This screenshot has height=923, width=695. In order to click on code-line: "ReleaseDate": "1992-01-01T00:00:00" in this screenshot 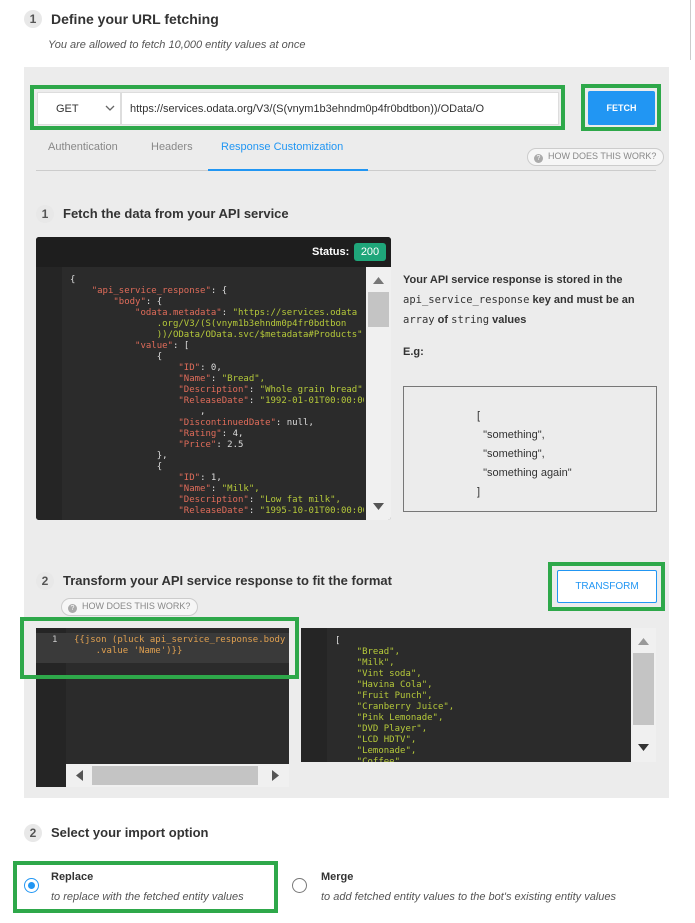, I will do `click(271, 401)`.